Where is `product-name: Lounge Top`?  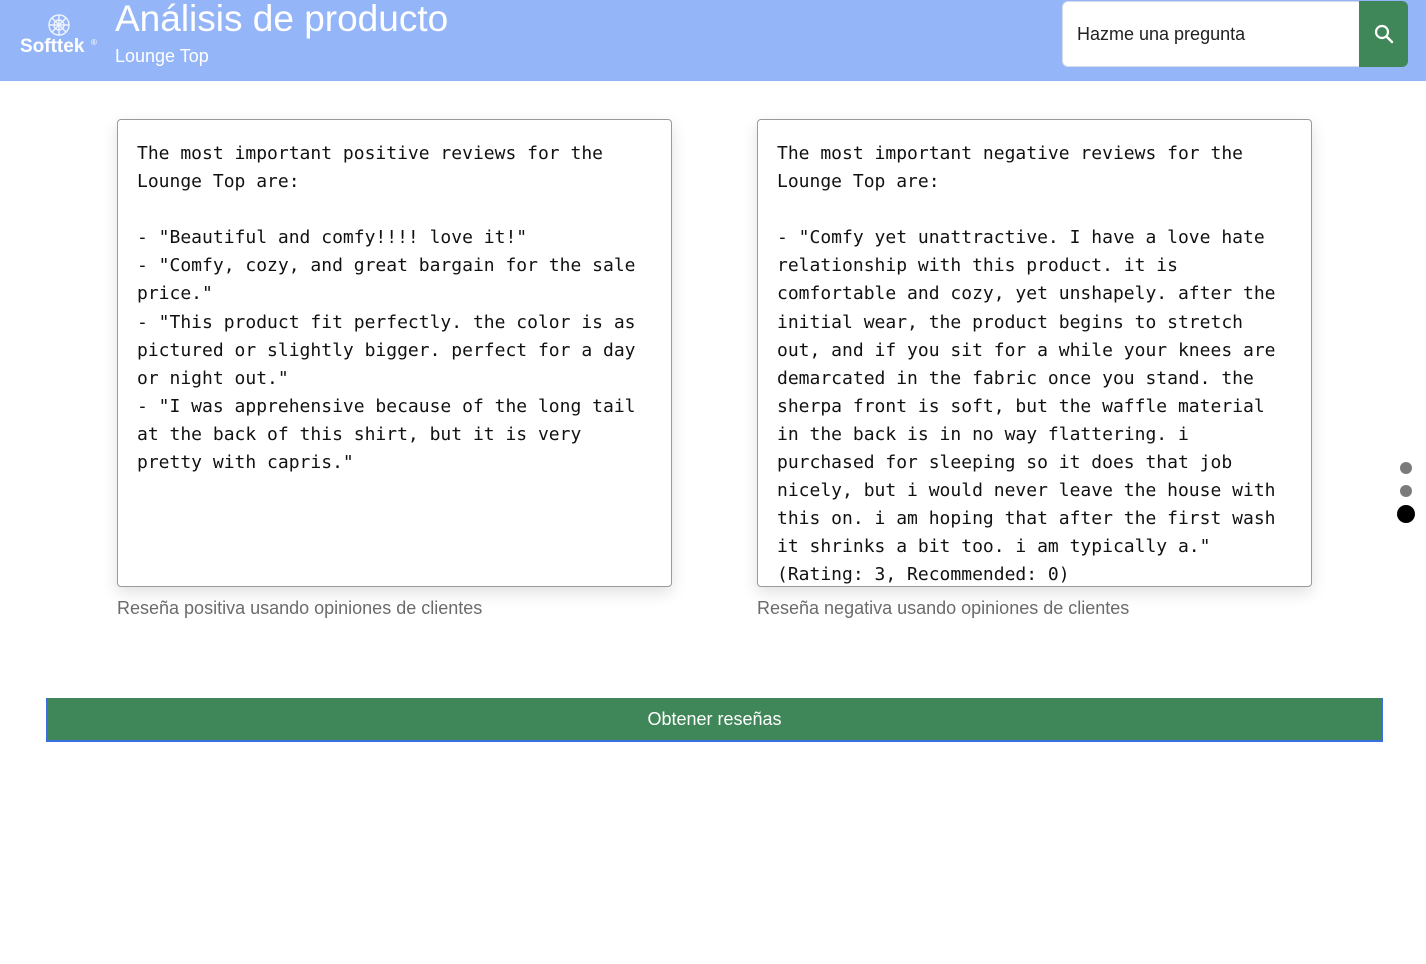
product-name: Lounge Top is located at coordinates (162, 56).